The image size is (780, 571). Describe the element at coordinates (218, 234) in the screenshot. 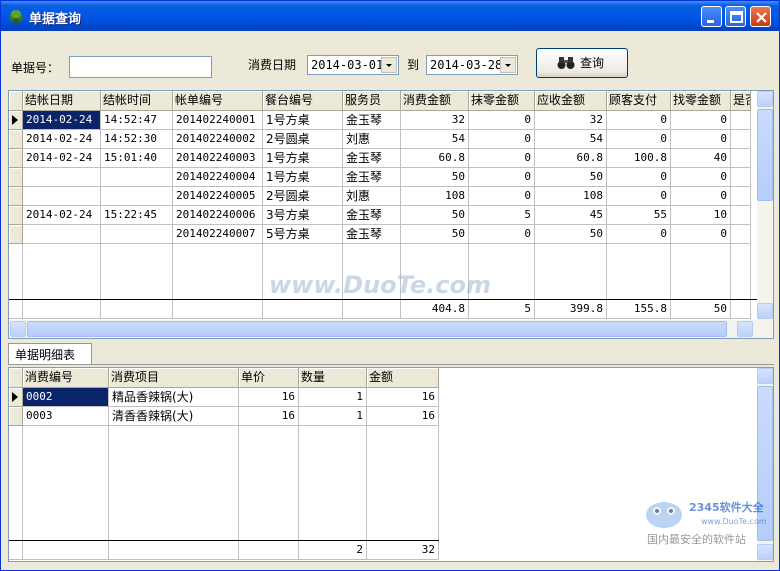

I see `bill-cell: 201402240007` at that location.